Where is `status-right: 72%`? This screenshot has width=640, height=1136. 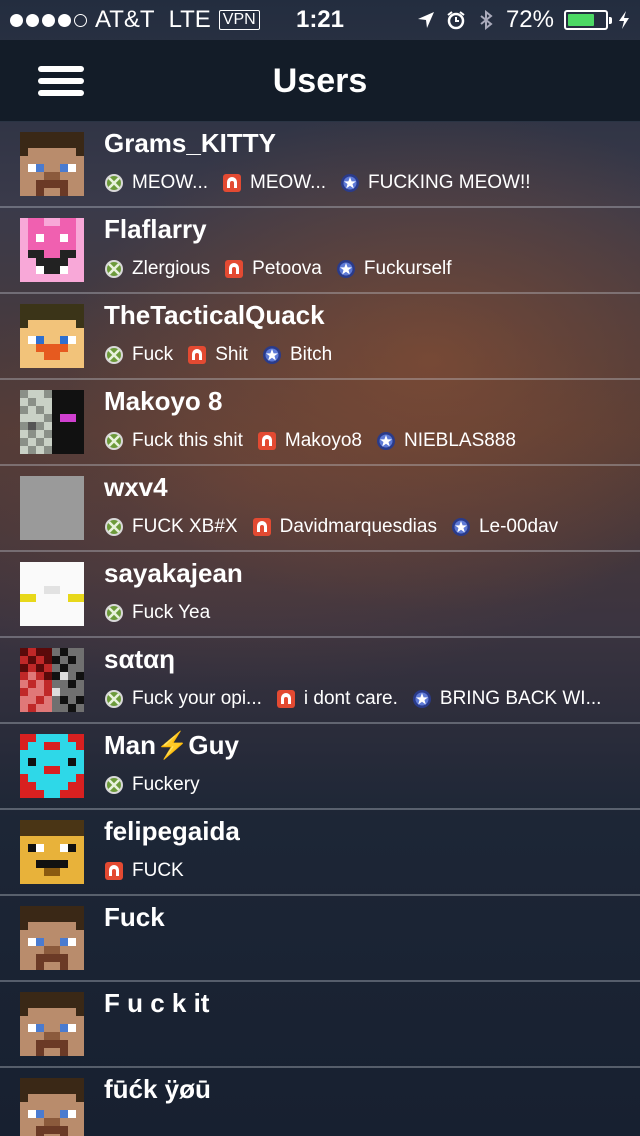
status-right: 72% is located at coordinates (523, 20).